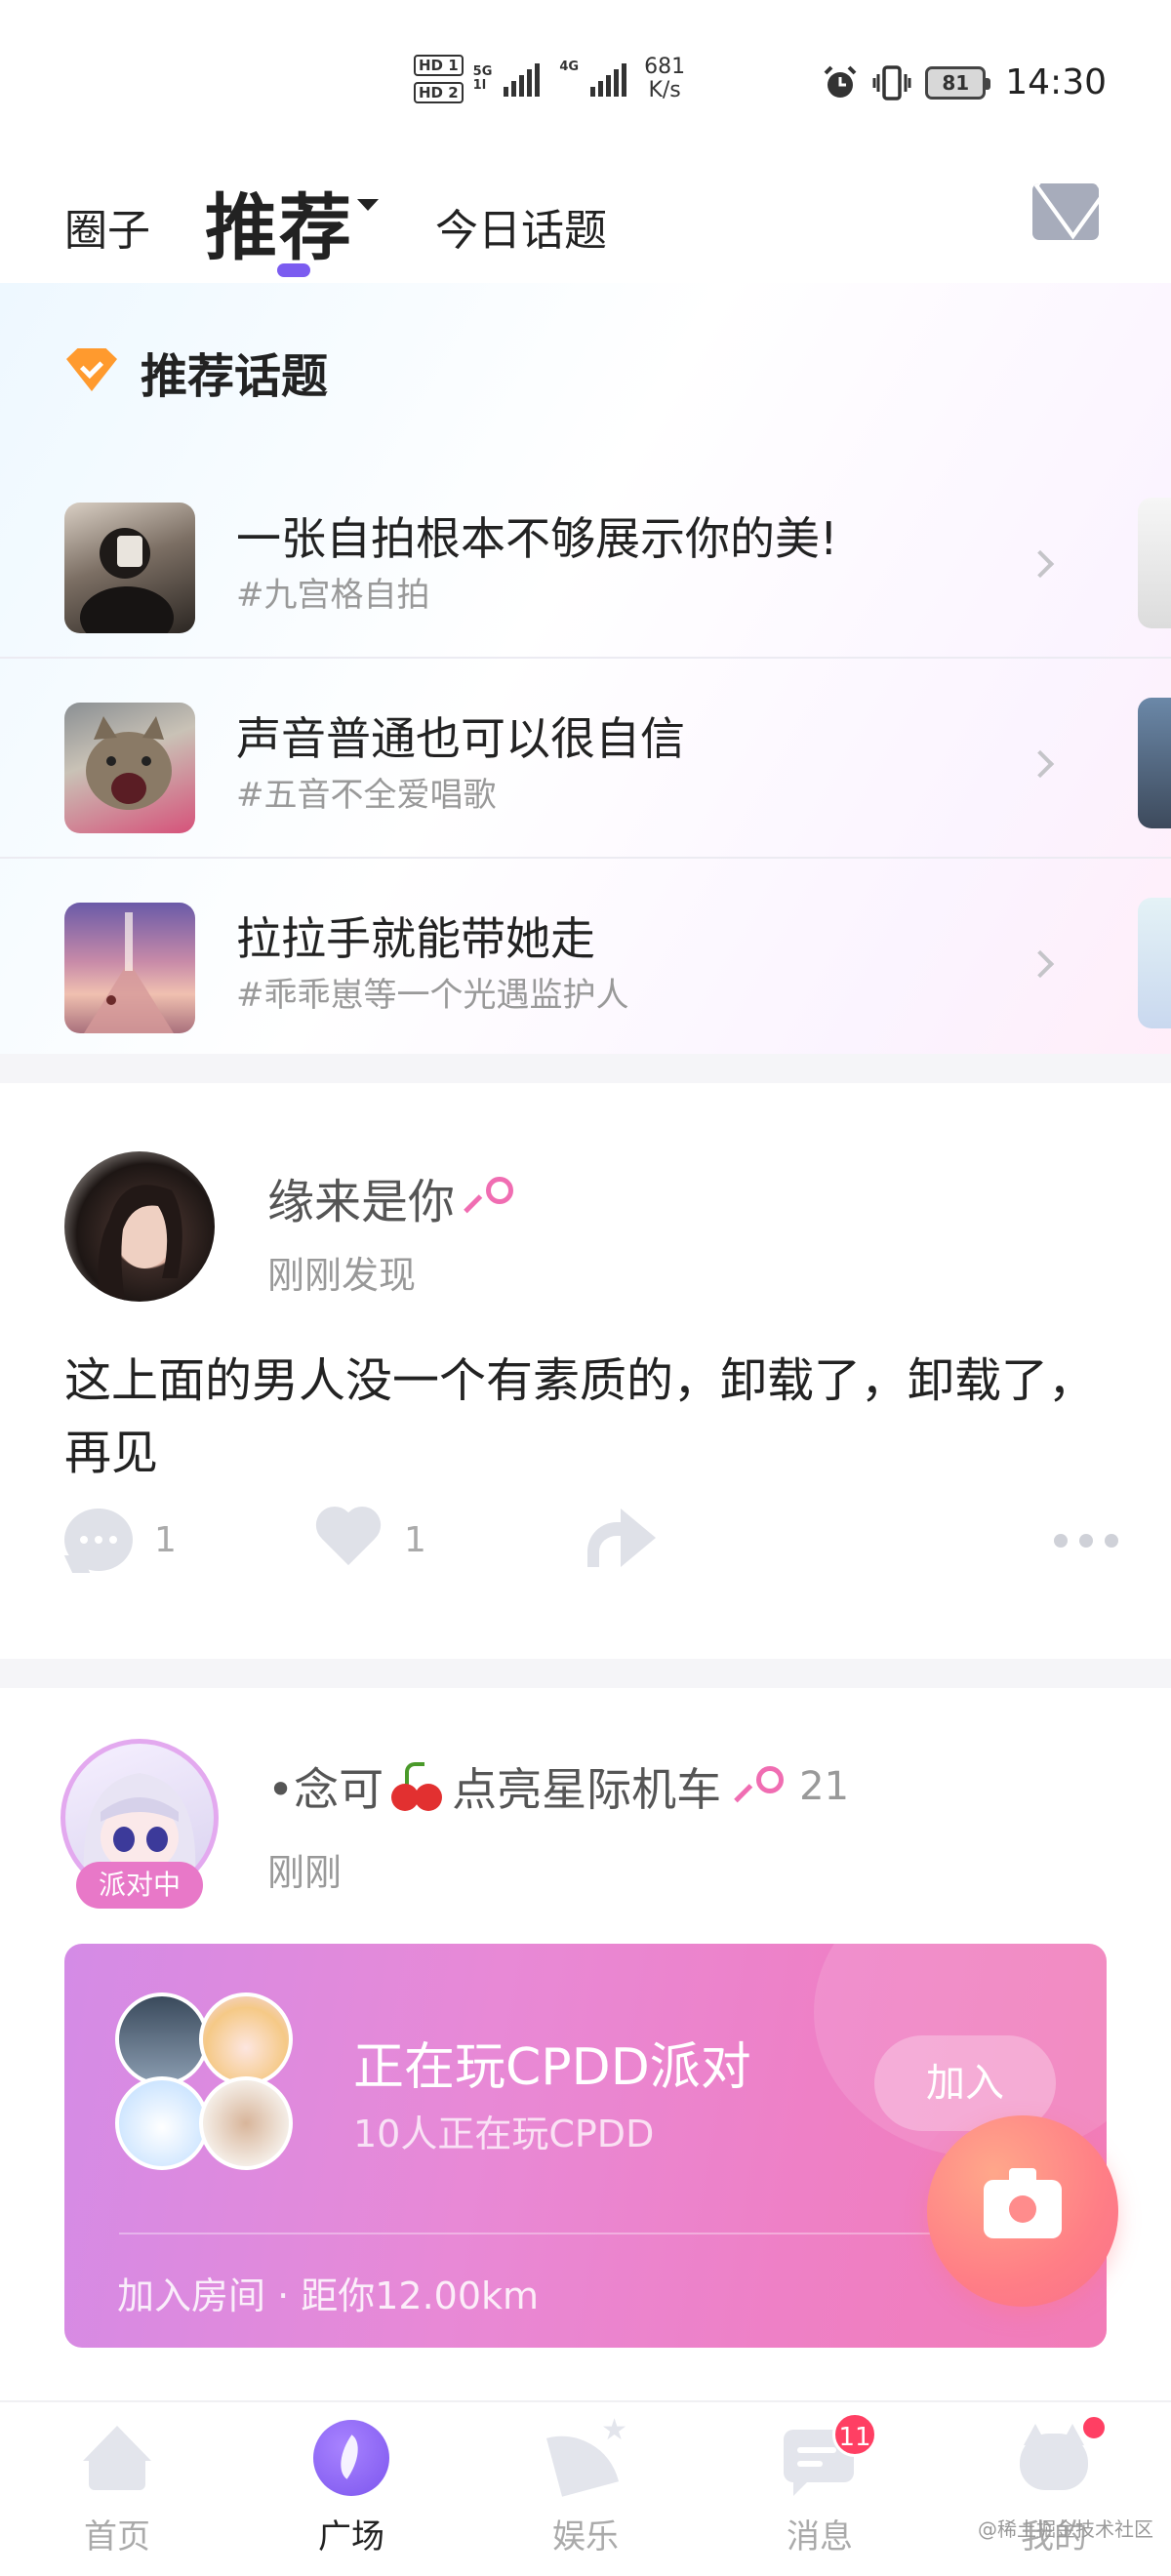  Describe the element at coordinates (333, 595) in the screenshot. I see `topic-tag: #九宫格自拍` at that location.